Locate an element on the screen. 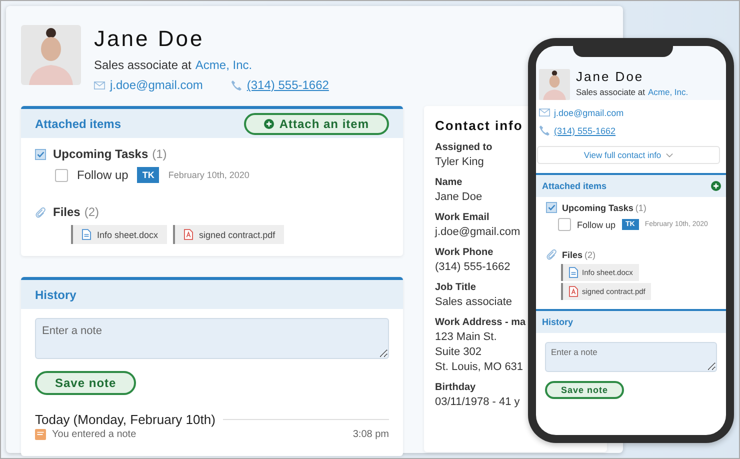 The height and width of the screenshot is (459, 740). field-value: (314) 555-1662 is located at coordinates (472, 267).